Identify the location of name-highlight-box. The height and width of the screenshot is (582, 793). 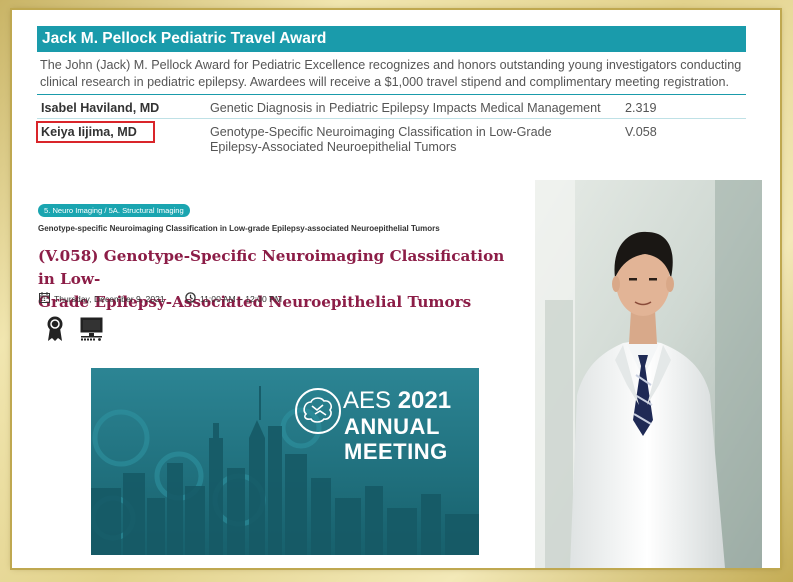
(95, 132).